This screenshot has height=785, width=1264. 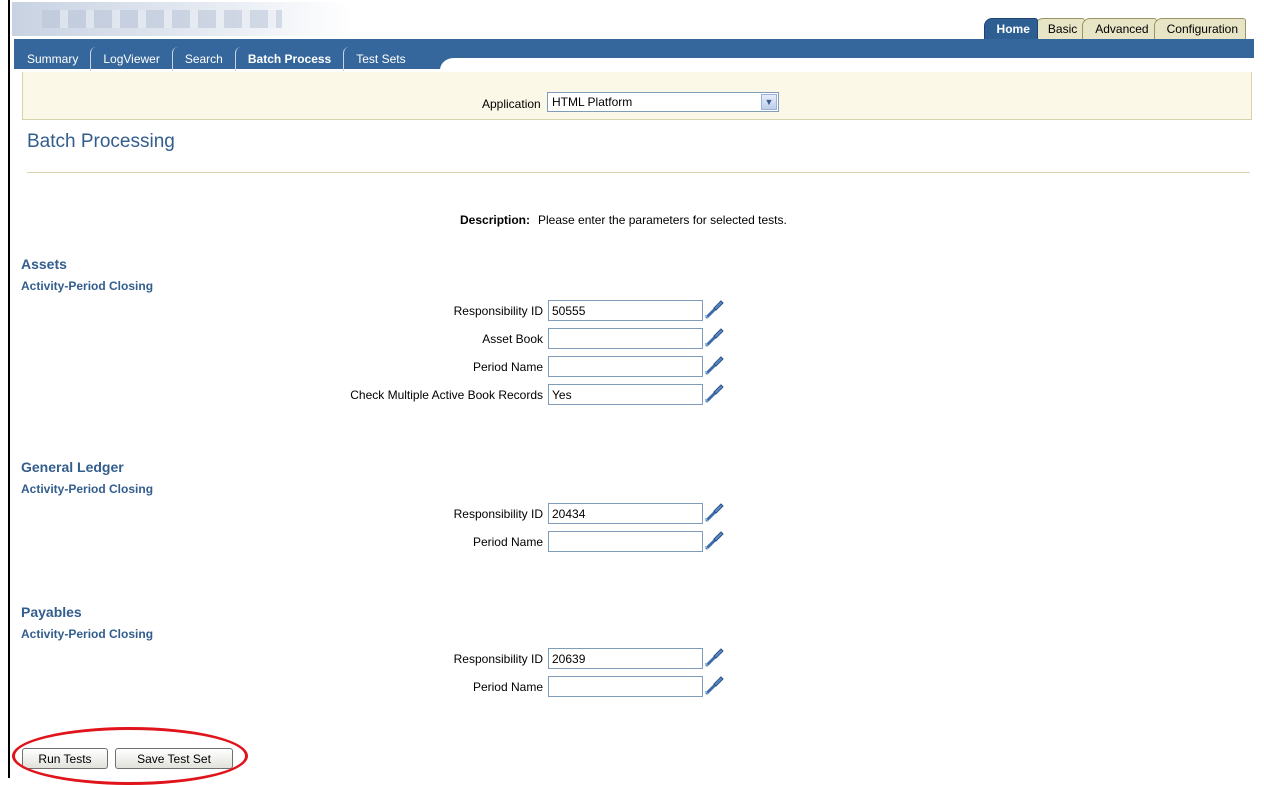 I want to click on navigation-bar-curve, so click(x=850, y=65).